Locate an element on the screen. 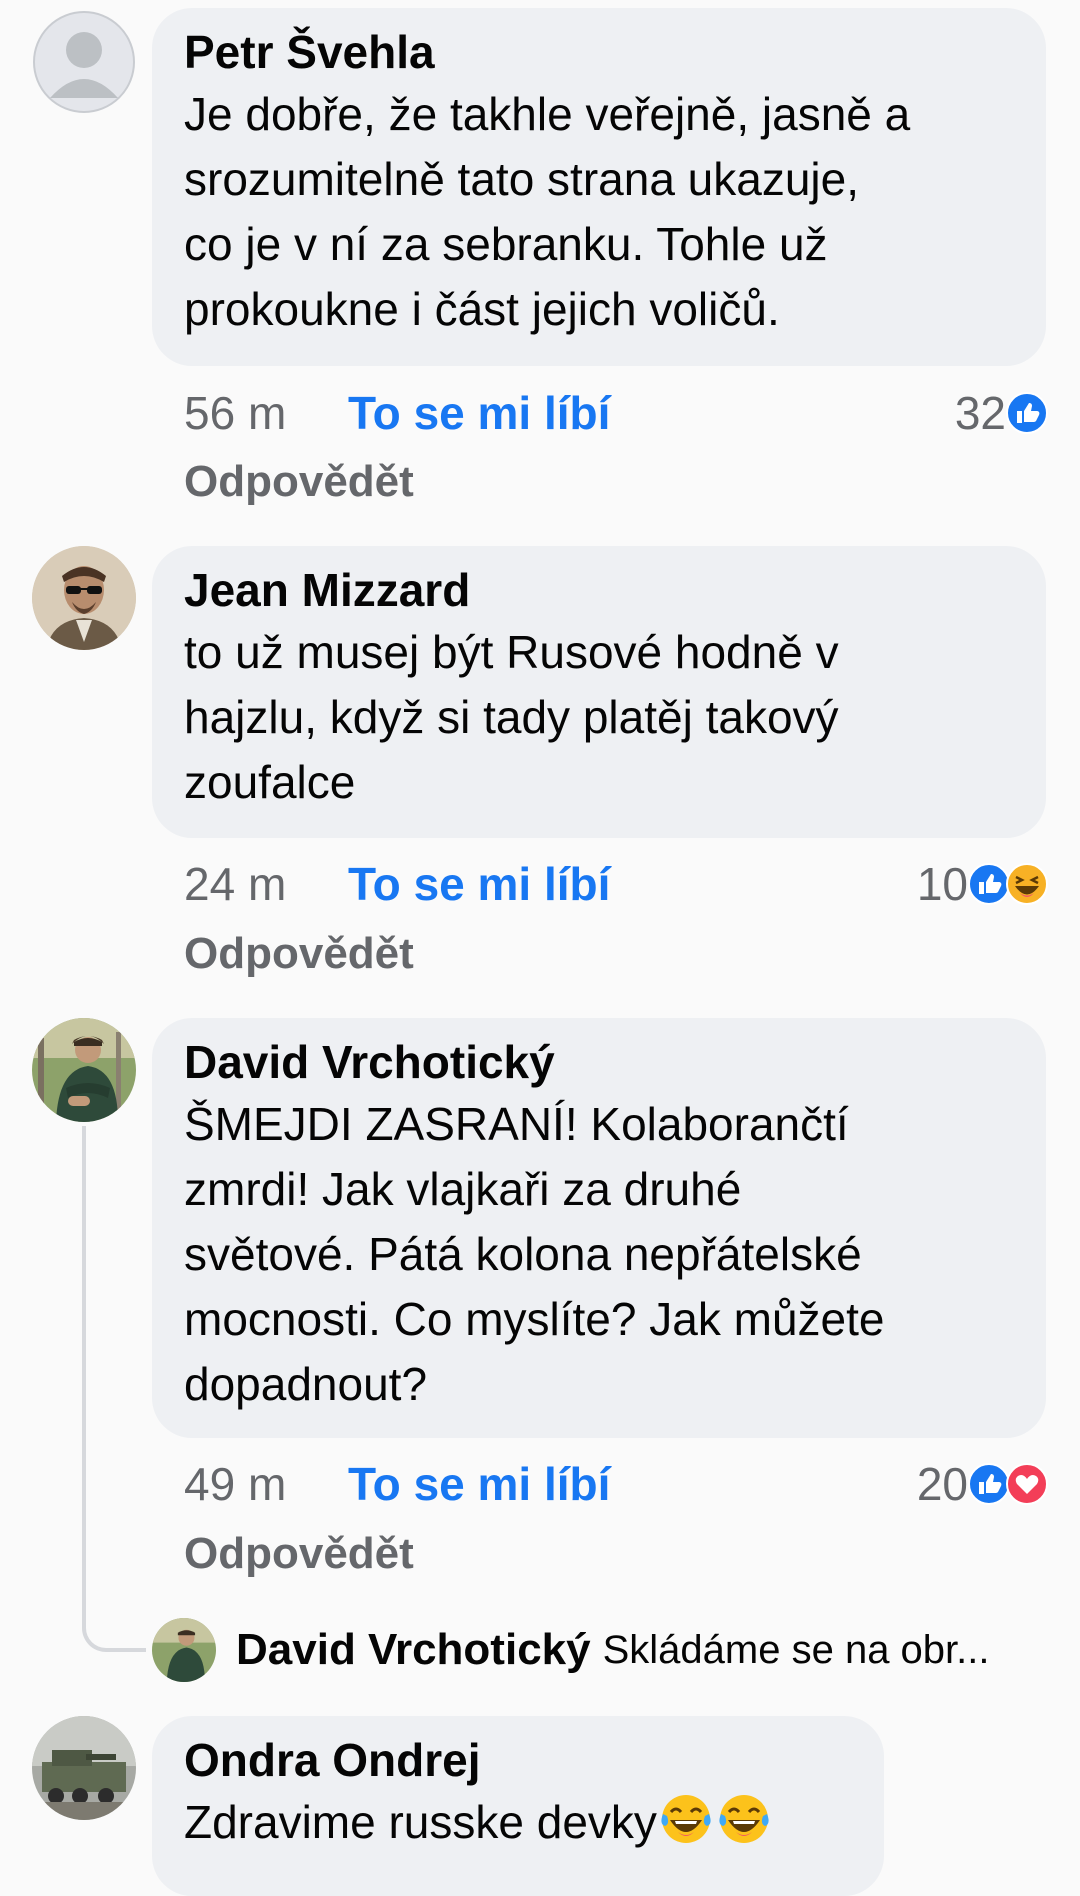 This screenshot has height=1896, width=1080. reply-avatar is located at coordinates (184, 1650).